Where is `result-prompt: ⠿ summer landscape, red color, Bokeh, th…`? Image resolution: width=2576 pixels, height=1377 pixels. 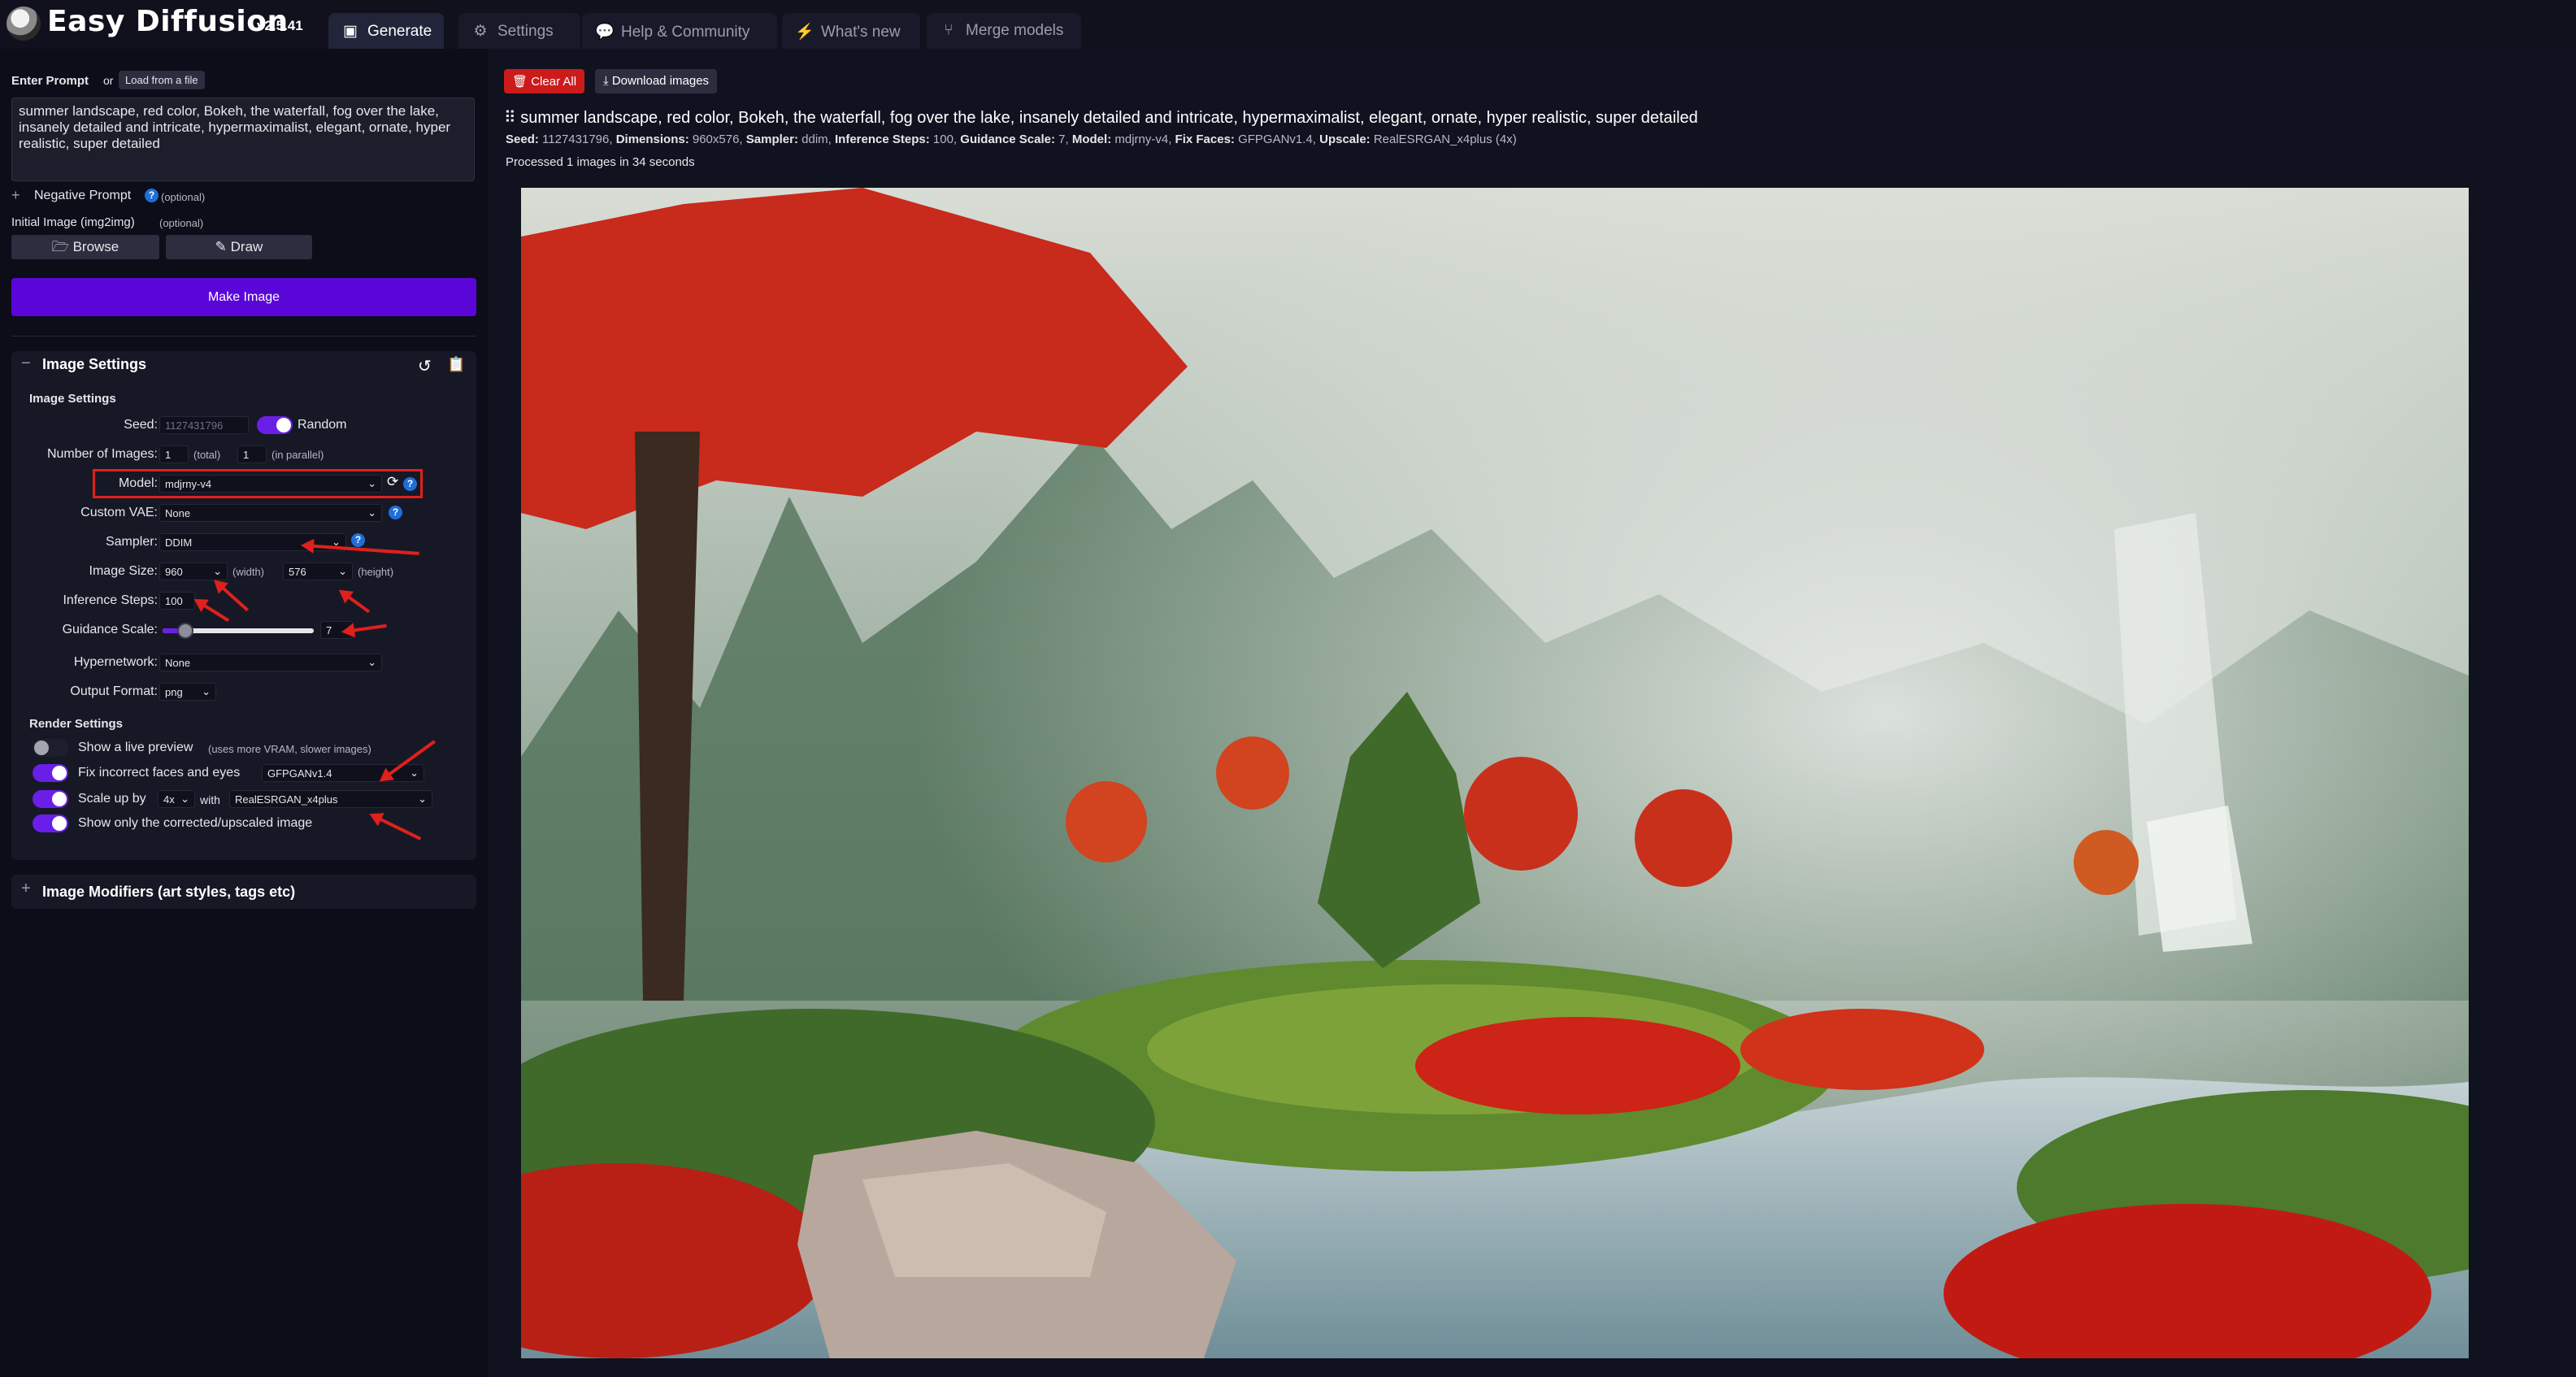
result-prompt: ⠿ summer landscape, red color, Bokeh, th… is located at coordinates (1101, 118).